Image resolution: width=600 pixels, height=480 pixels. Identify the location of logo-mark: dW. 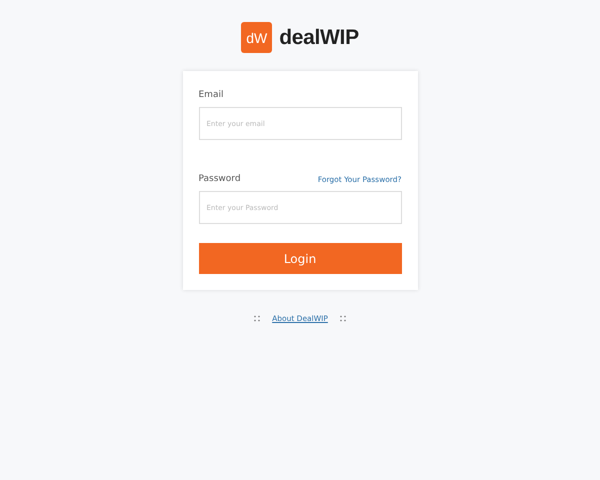
(256, 37).